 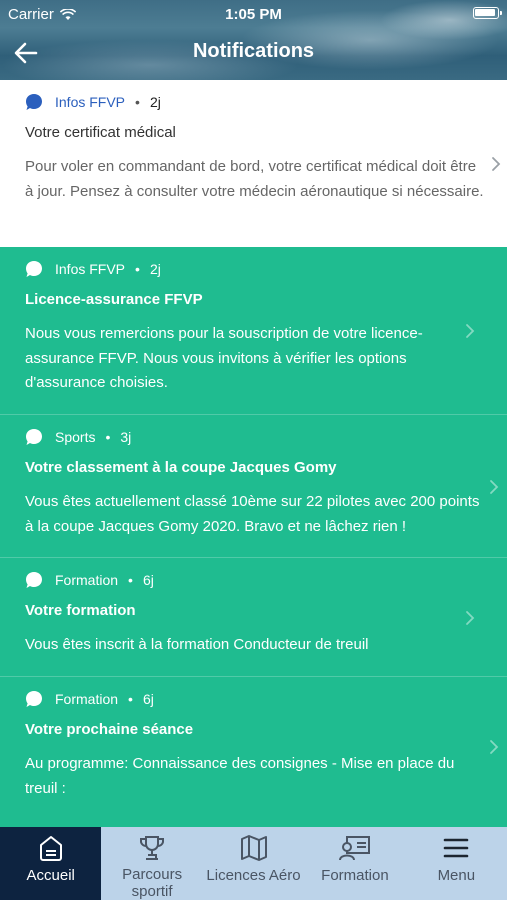 I want to click on tab-label: Menu, so click(x=456, y=875).